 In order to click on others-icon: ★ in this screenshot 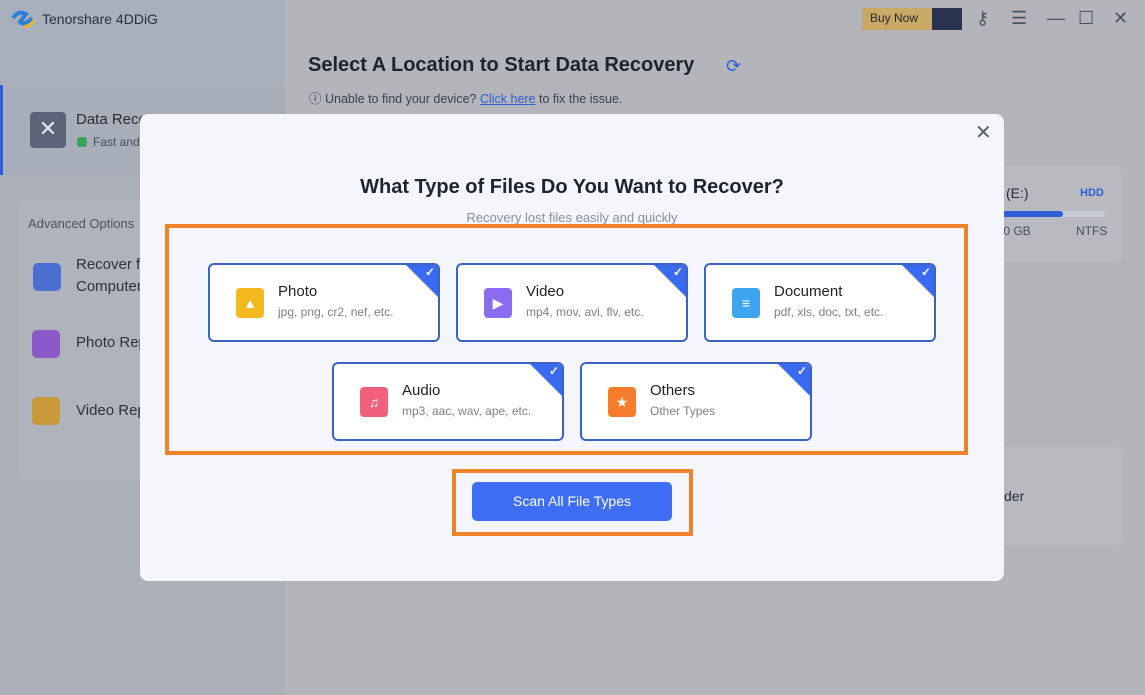, I will do `click(622, 402)`.